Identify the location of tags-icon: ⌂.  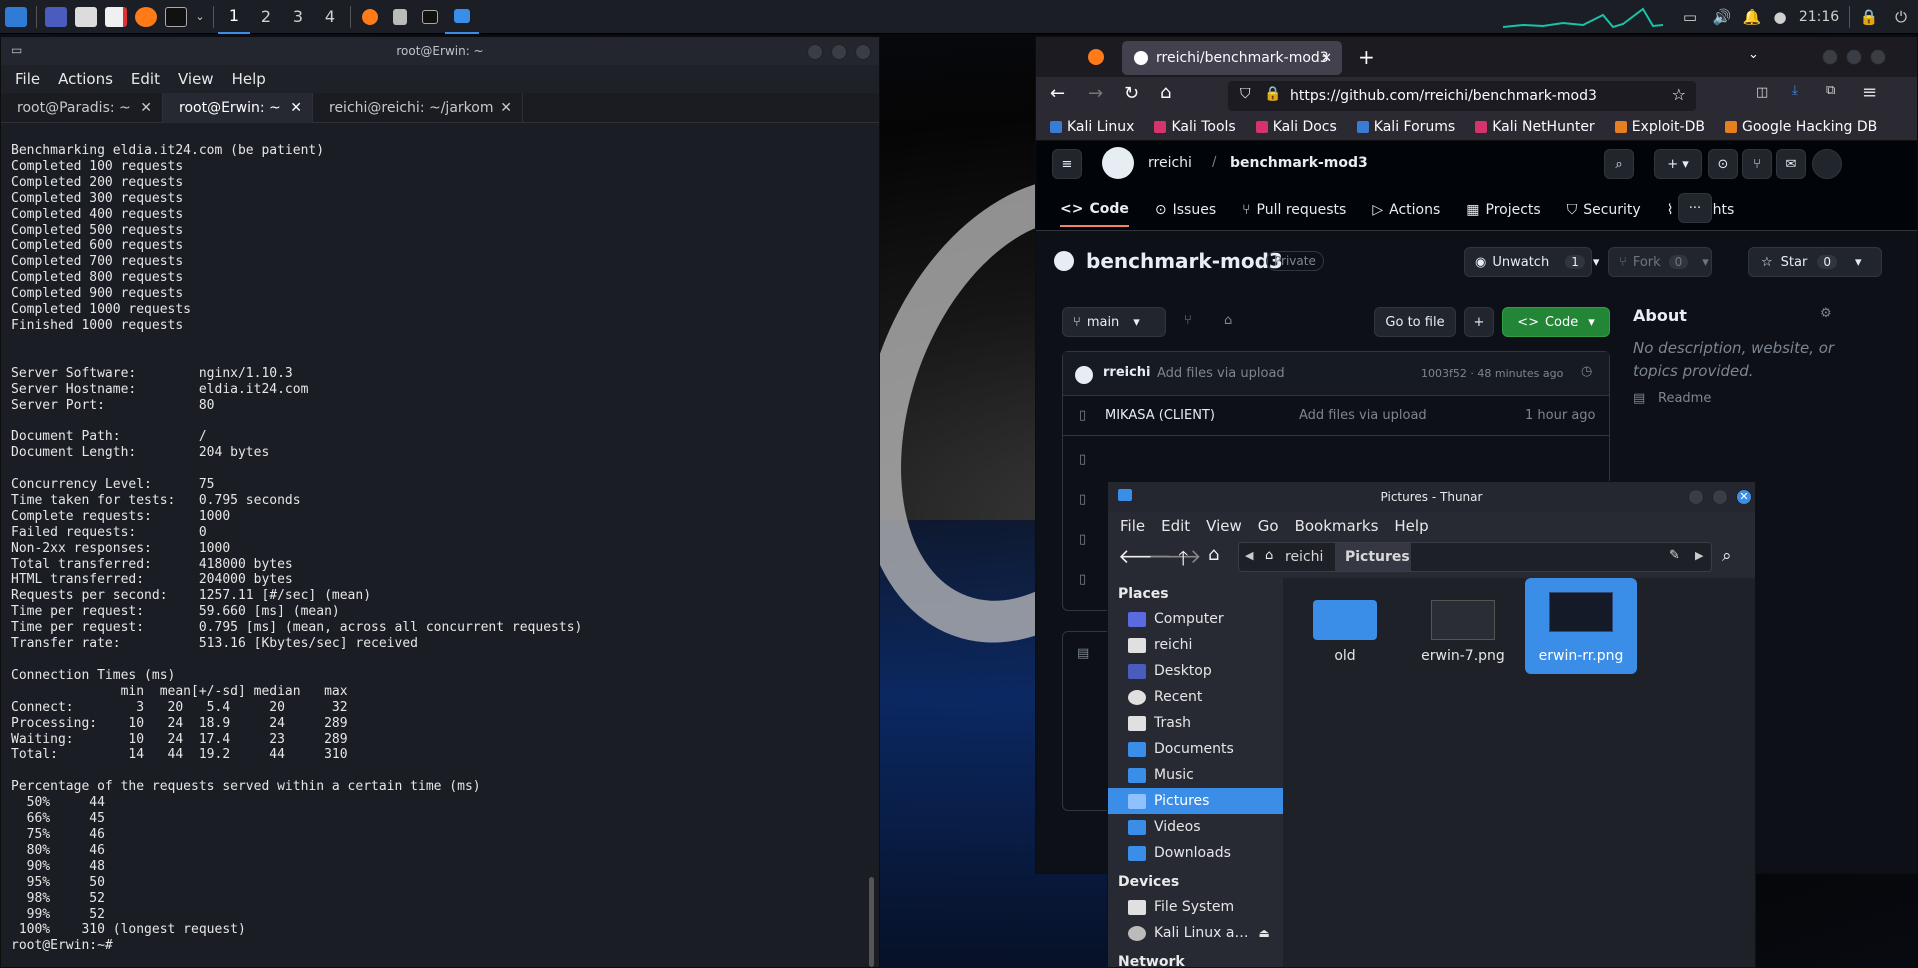
(1228, 320).